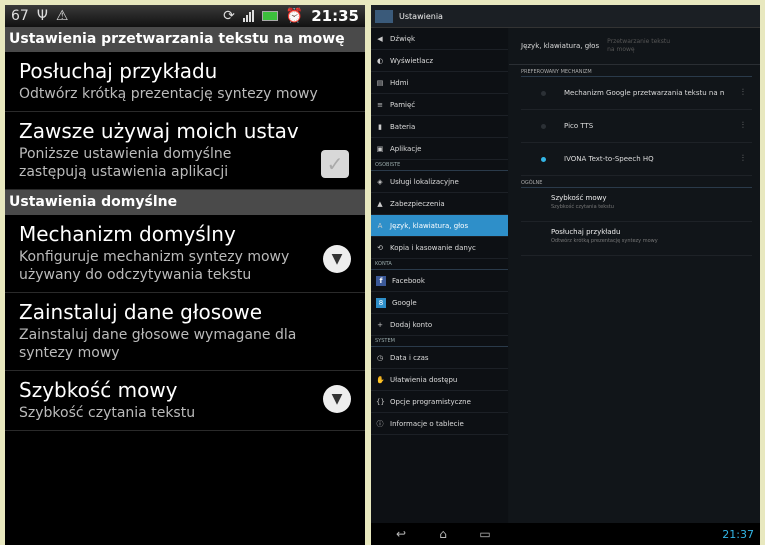  I want to click on sidebar-item-developer: {} Opcje programistyczne, so click(439, 402).